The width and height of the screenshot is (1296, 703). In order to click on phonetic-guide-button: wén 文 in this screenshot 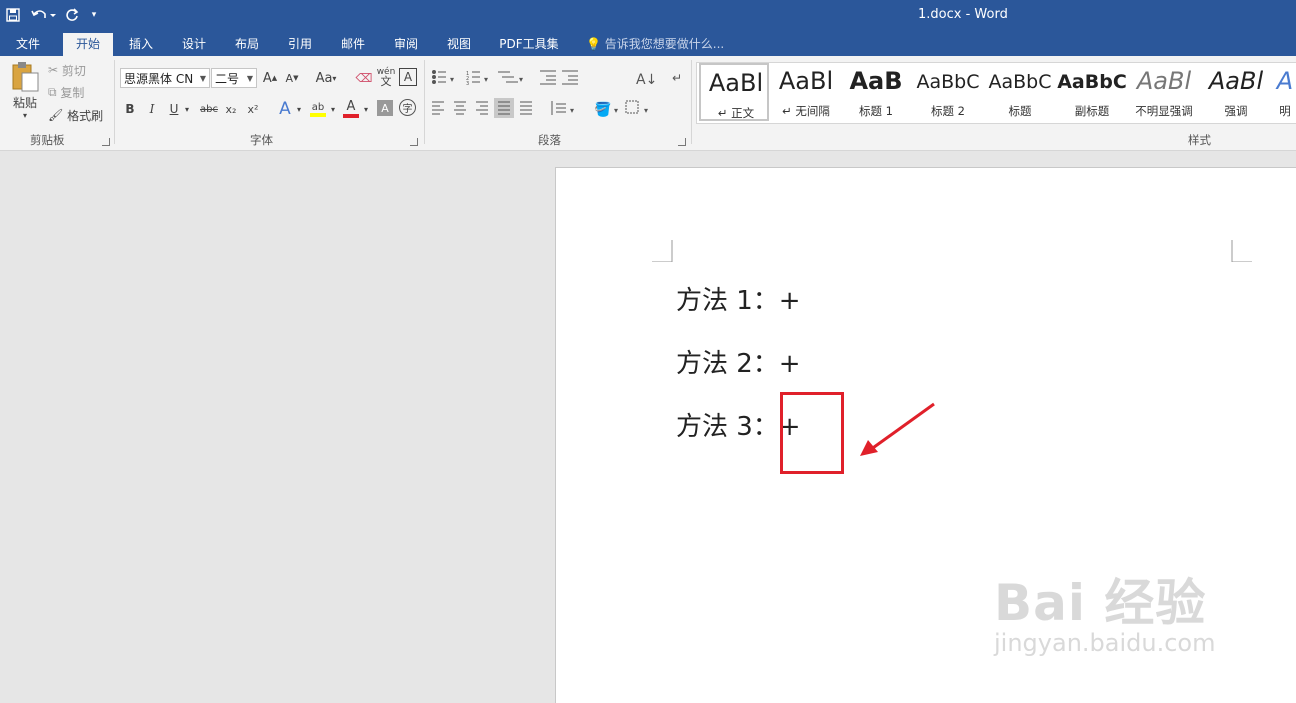, I will do `click(386, 77)`.